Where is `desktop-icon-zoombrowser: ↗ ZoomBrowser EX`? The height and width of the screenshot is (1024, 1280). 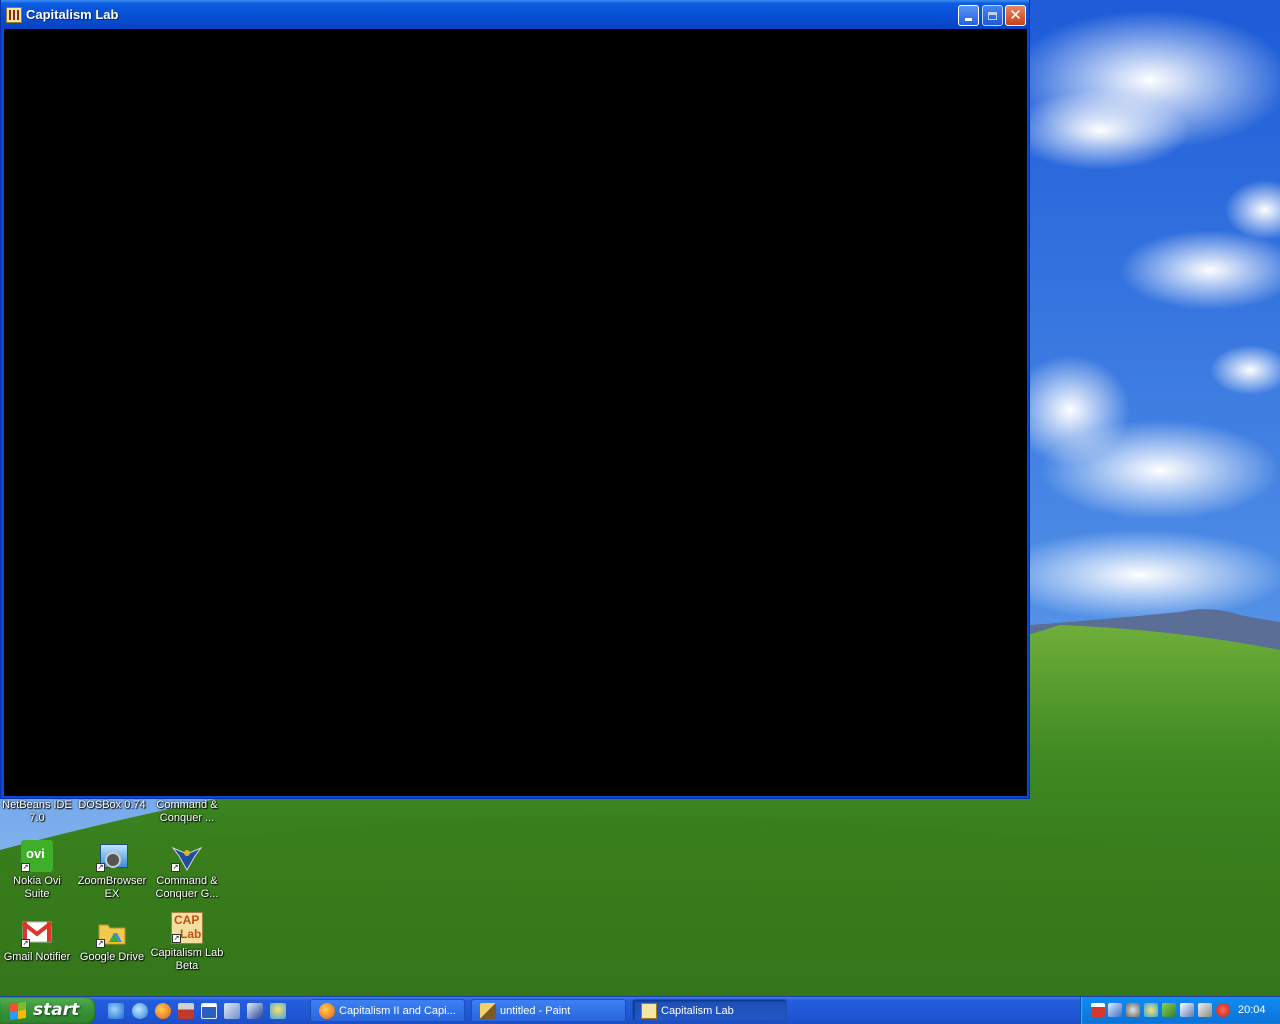 desktop-icon-zoombrowser: ↗ ZoomBrowser EX is located at coordinates (112, 870).